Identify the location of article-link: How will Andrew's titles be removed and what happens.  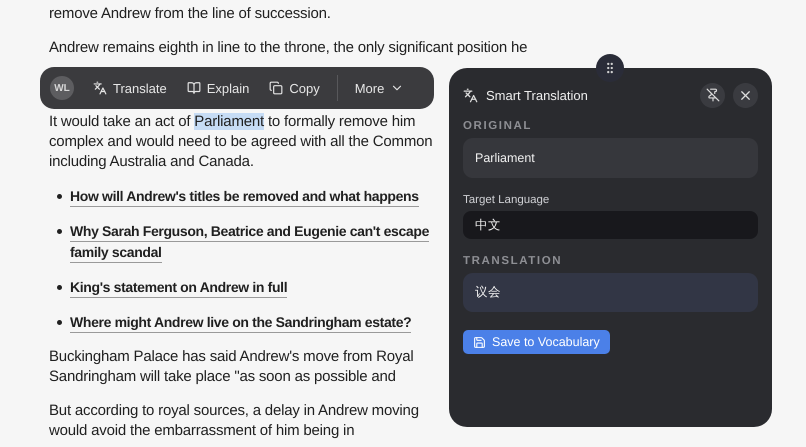
(244, 196).